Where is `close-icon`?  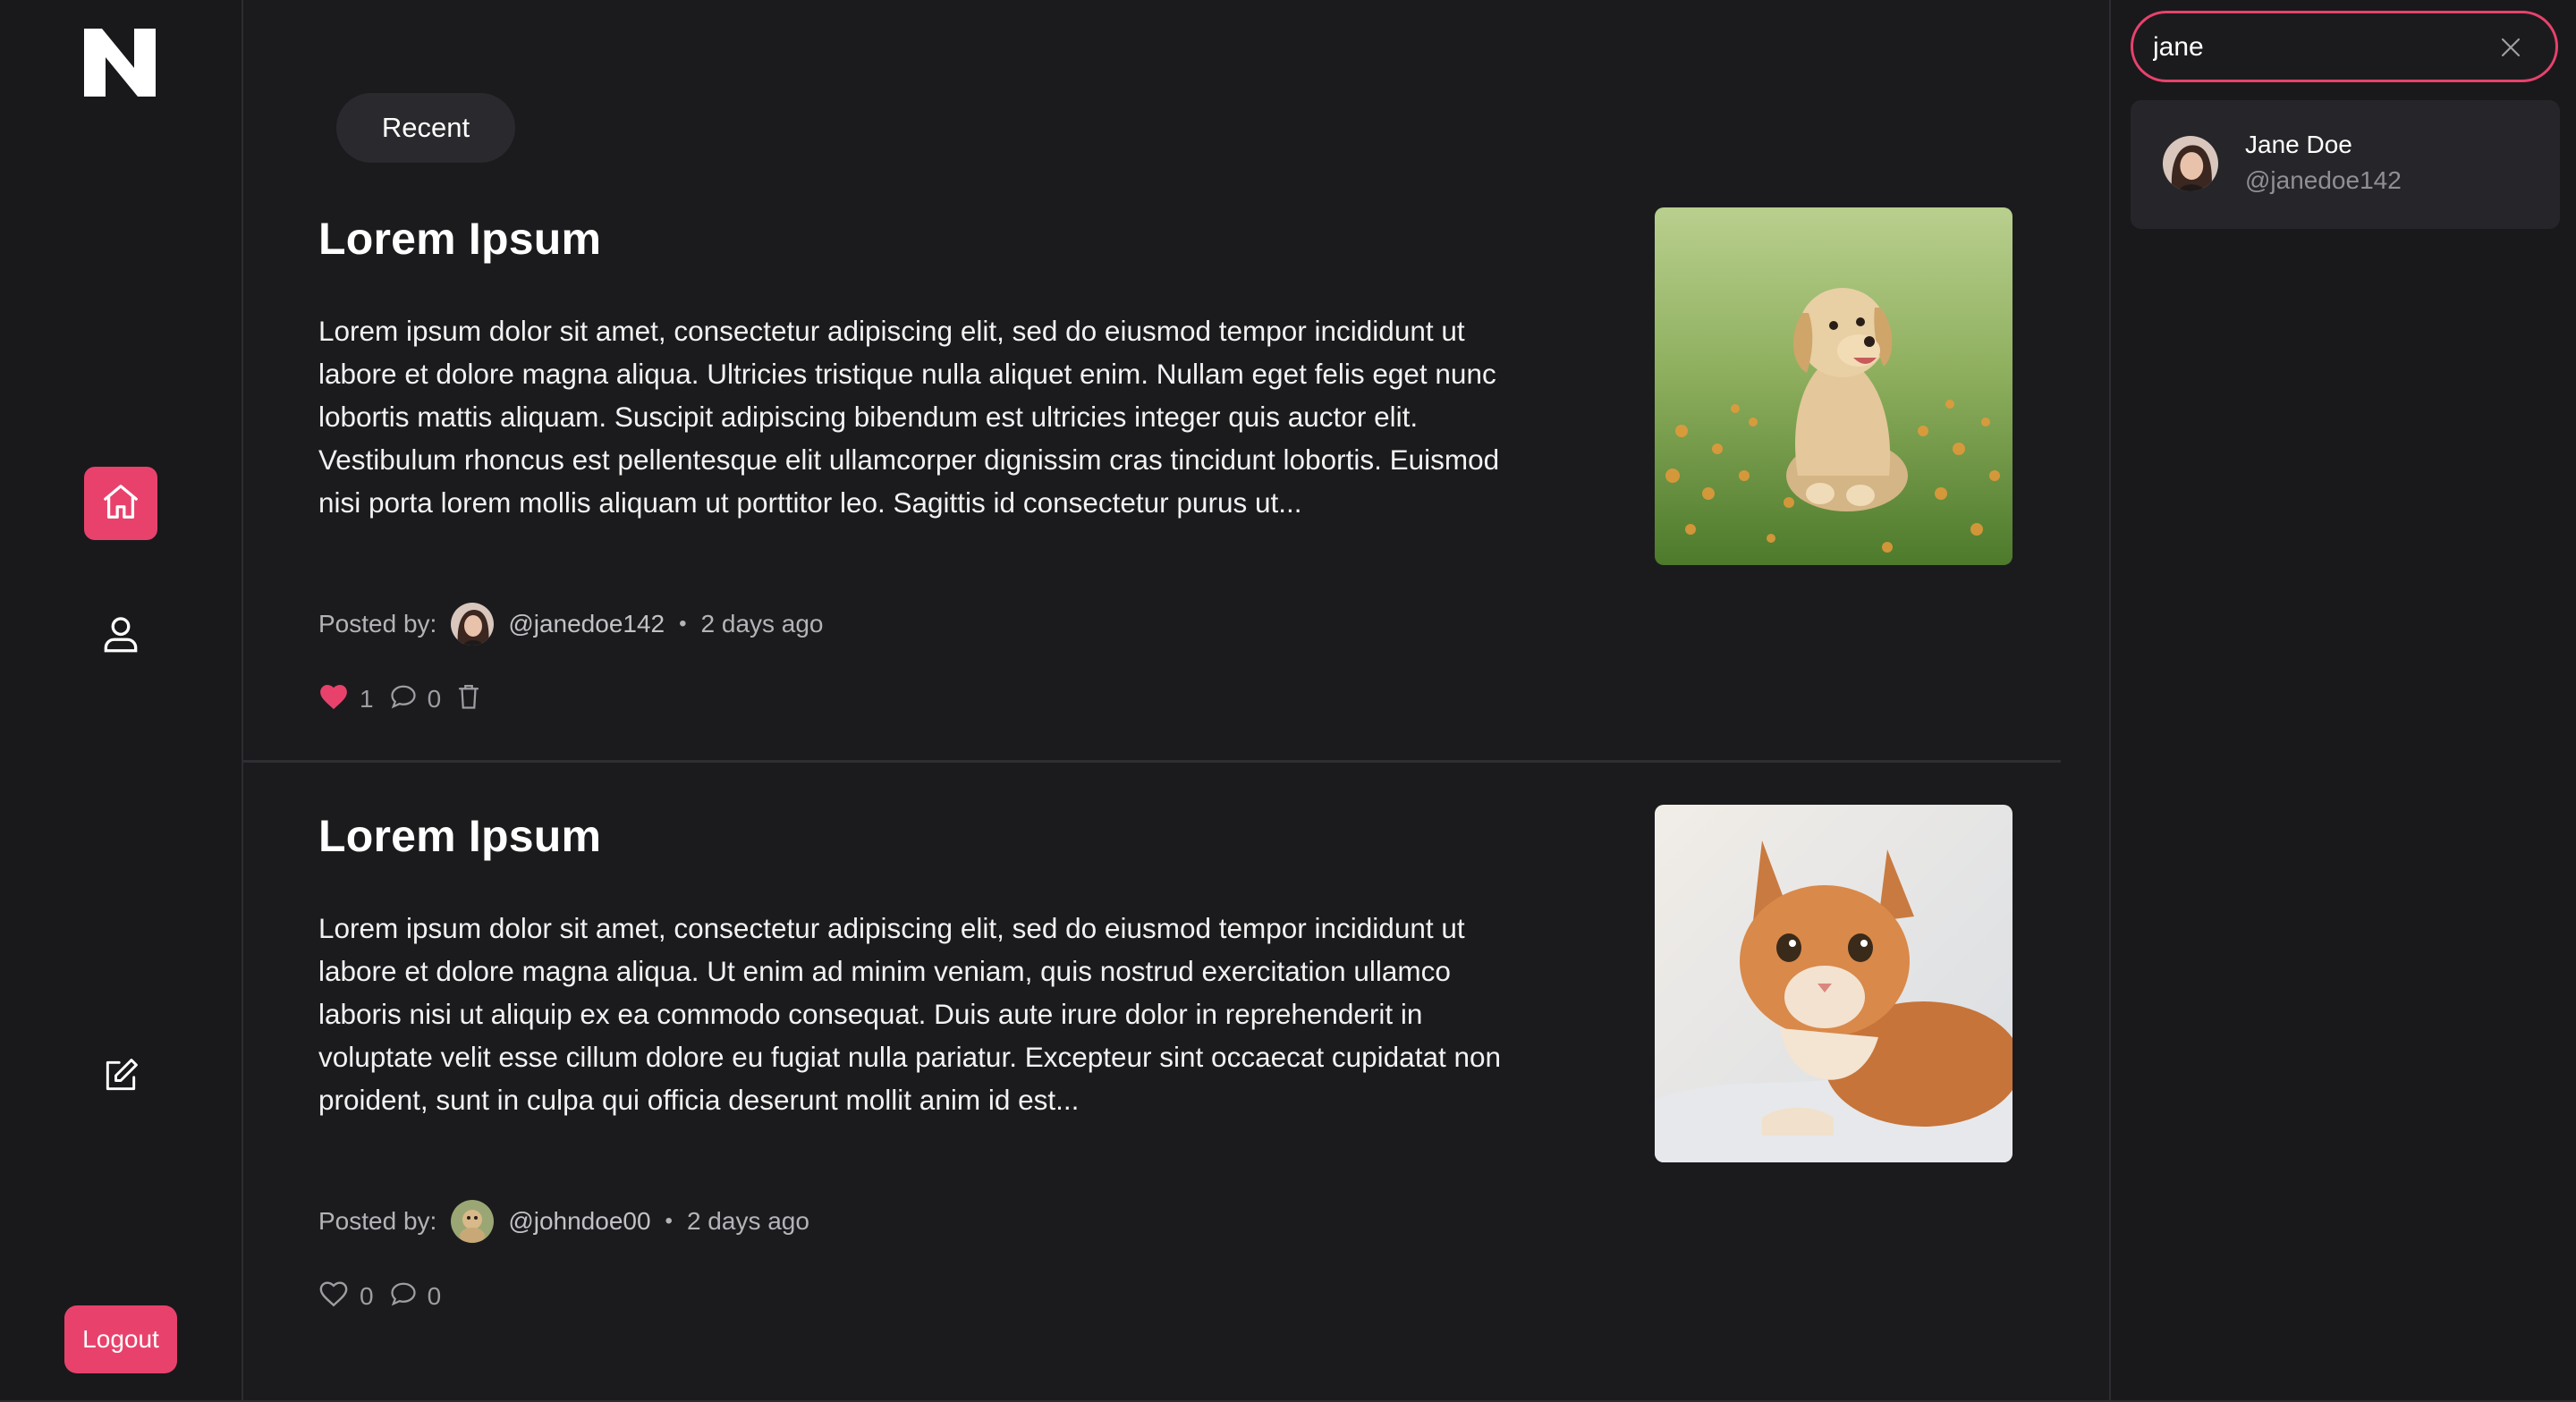 close-icon is located at coordinates (2510, 50).